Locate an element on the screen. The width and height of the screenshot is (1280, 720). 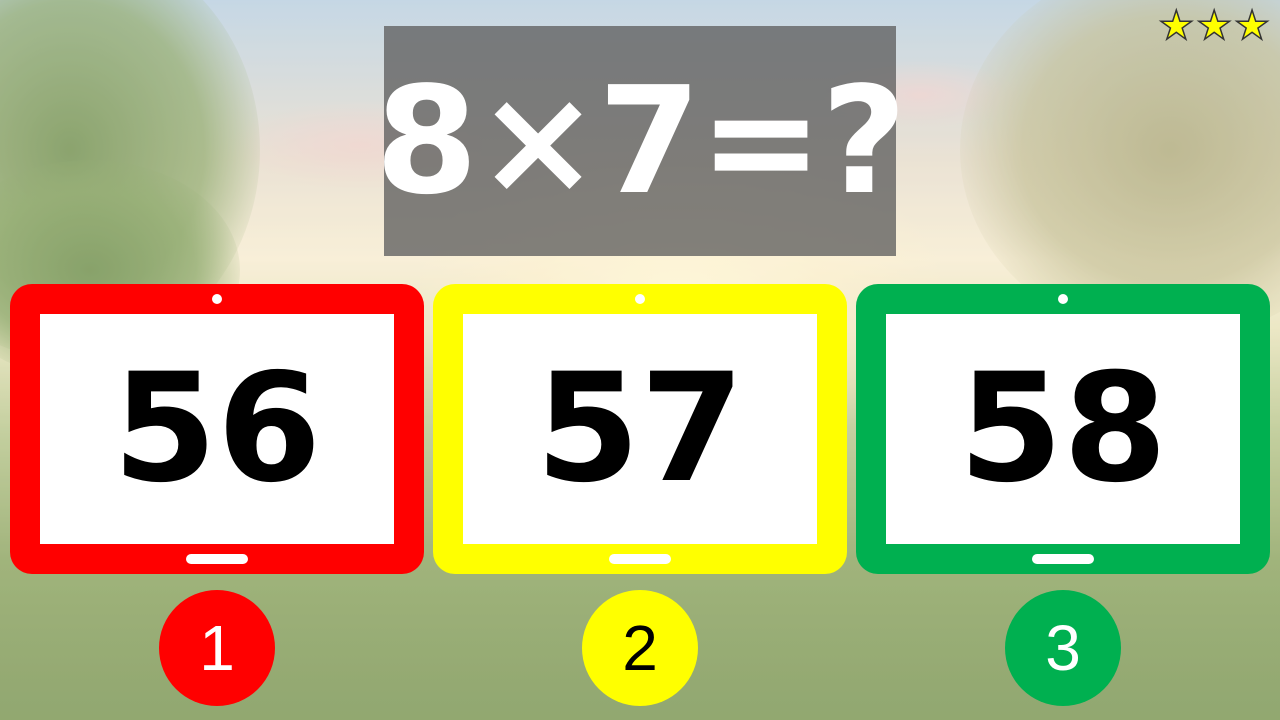
answer-value: 57 is located at coordinates (640, 429).